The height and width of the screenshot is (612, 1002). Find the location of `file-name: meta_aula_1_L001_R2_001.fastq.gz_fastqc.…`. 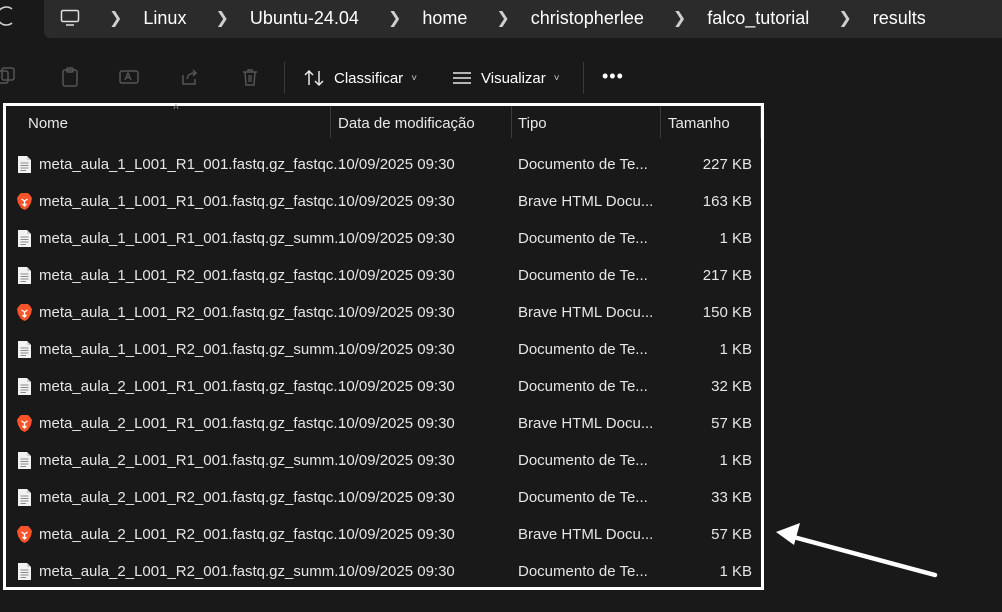

file-name: meta_aula_1_L001_R2_001.fastq.gz_fastqc.… is located at coordinates (192, 275).